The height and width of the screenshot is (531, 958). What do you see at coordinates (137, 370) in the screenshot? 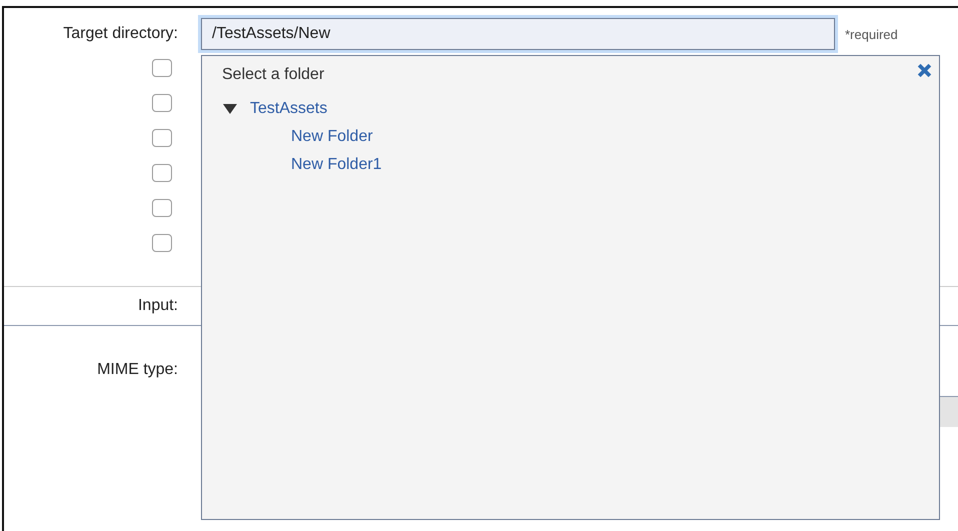
I see `field-label: MIME type:` at bounding box center [137, 370].